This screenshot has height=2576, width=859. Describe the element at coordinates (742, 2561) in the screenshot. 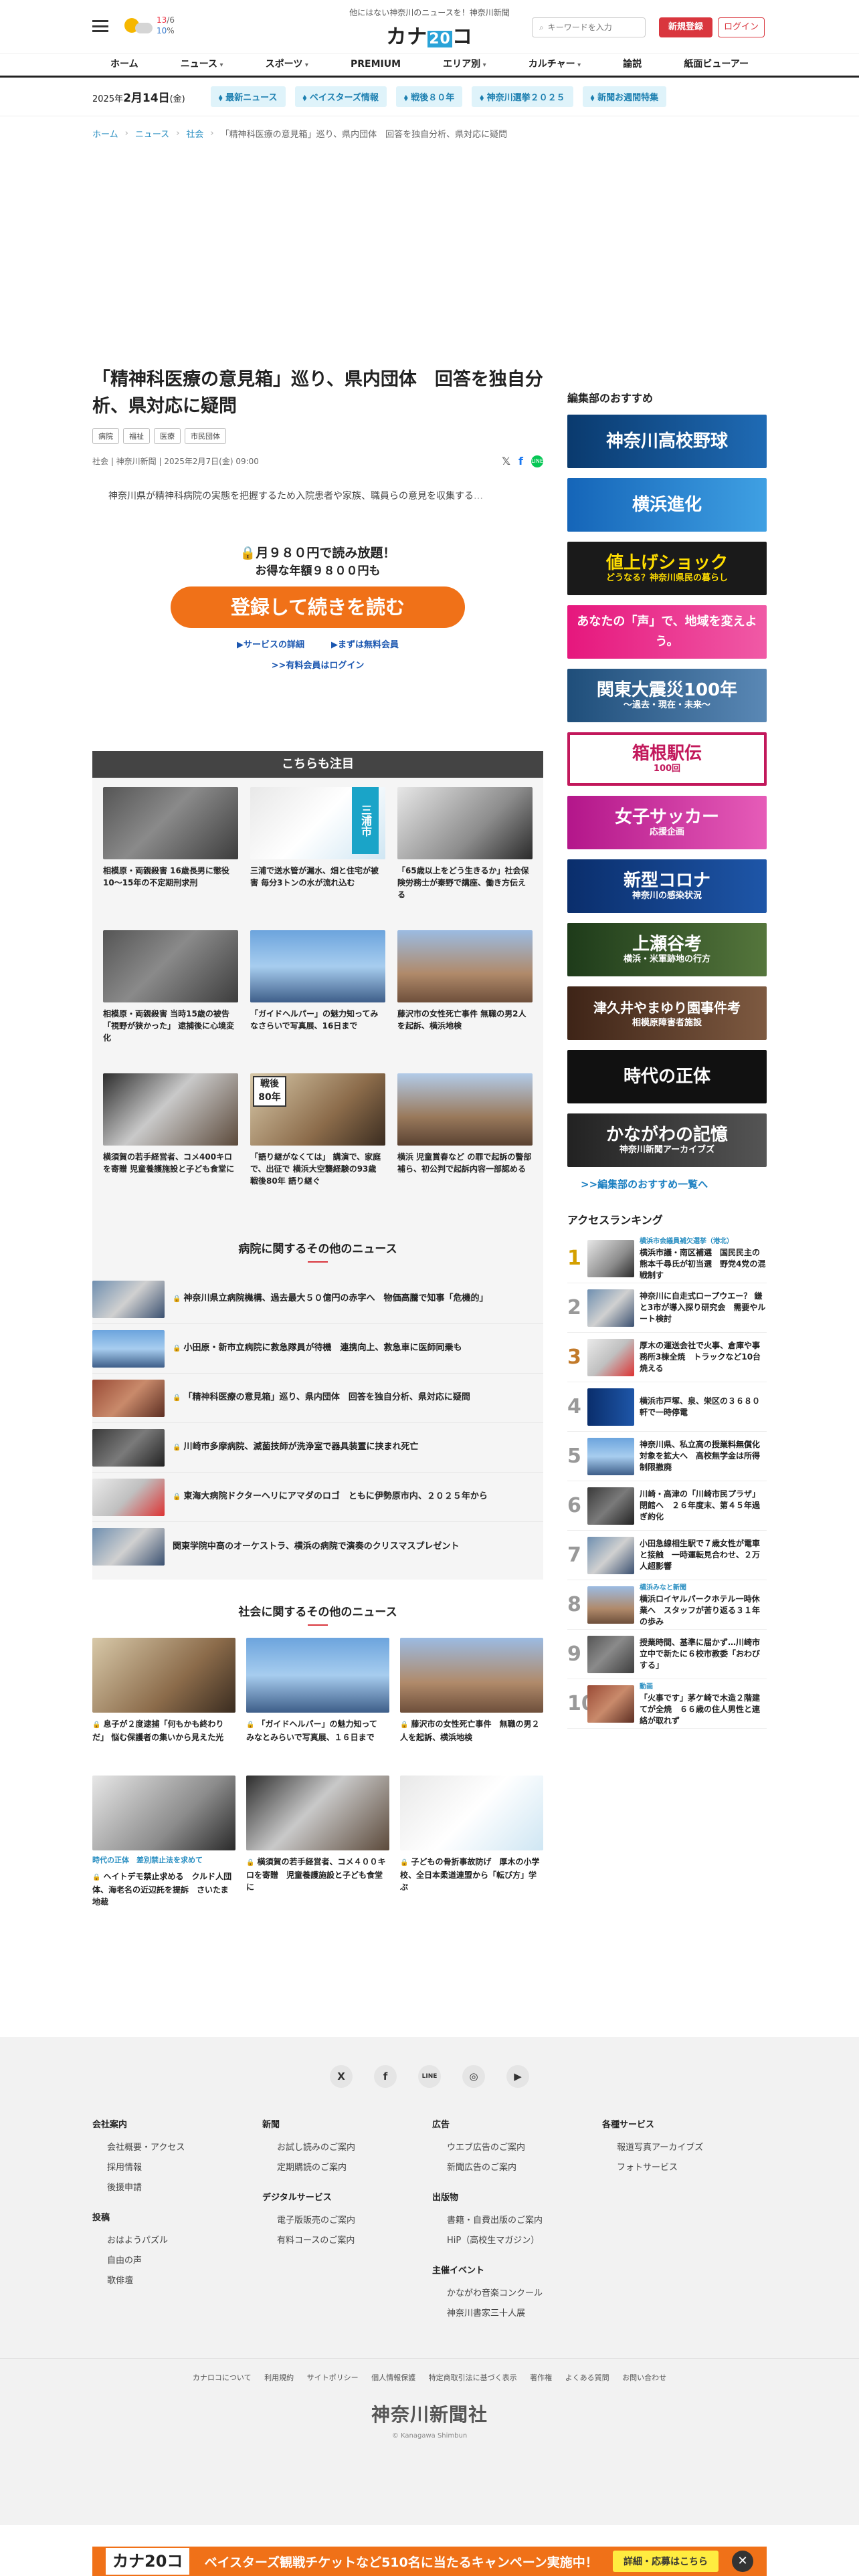

I see `close-icon: ✕` at that location.